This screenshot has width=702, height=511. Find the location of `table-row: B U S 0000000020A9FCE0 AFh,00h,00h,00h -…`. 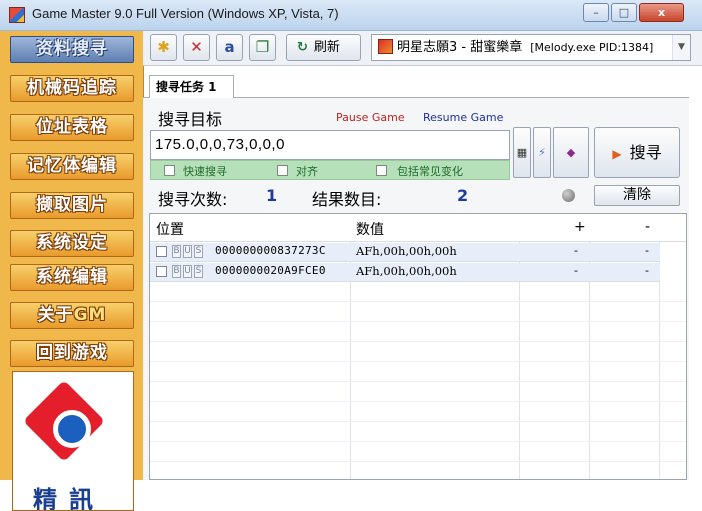

table-row: B U S 0000000020A9FCE0 AFh,00h,00h,00h -… is located at coordinates (405, 272).